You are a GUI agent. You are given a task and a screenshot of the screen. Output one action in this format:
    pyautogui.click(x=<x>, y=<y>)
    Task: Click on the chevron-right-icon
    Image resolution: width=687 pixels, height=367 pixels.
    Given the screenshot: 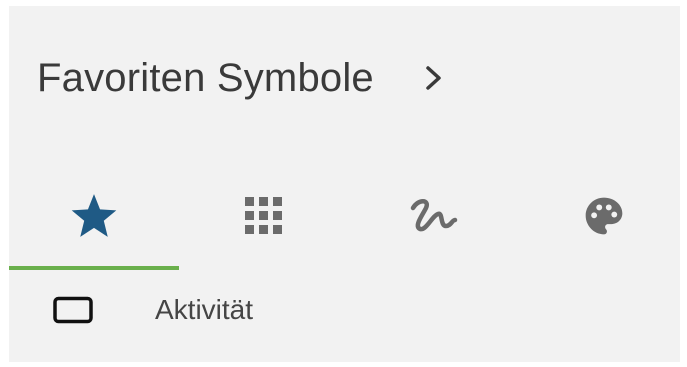 What is the action you would take?
    pyautogui.click(x=434, y=78)
    